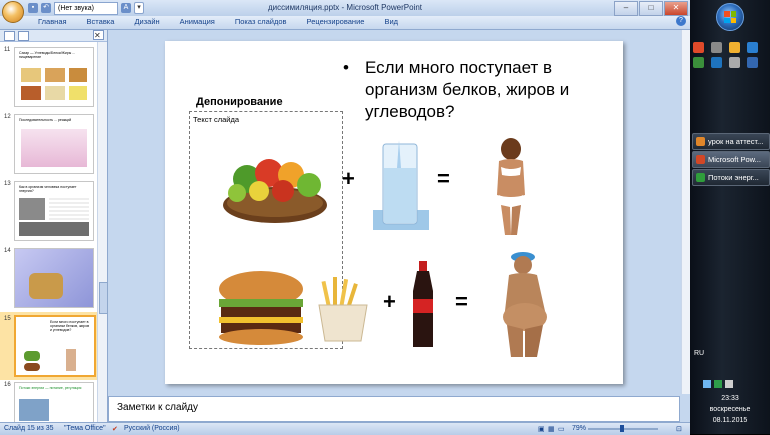 The width and height of the screenshot is (770, 435). I want to click on sorter-view-icon: ▦, so click(551, 429).